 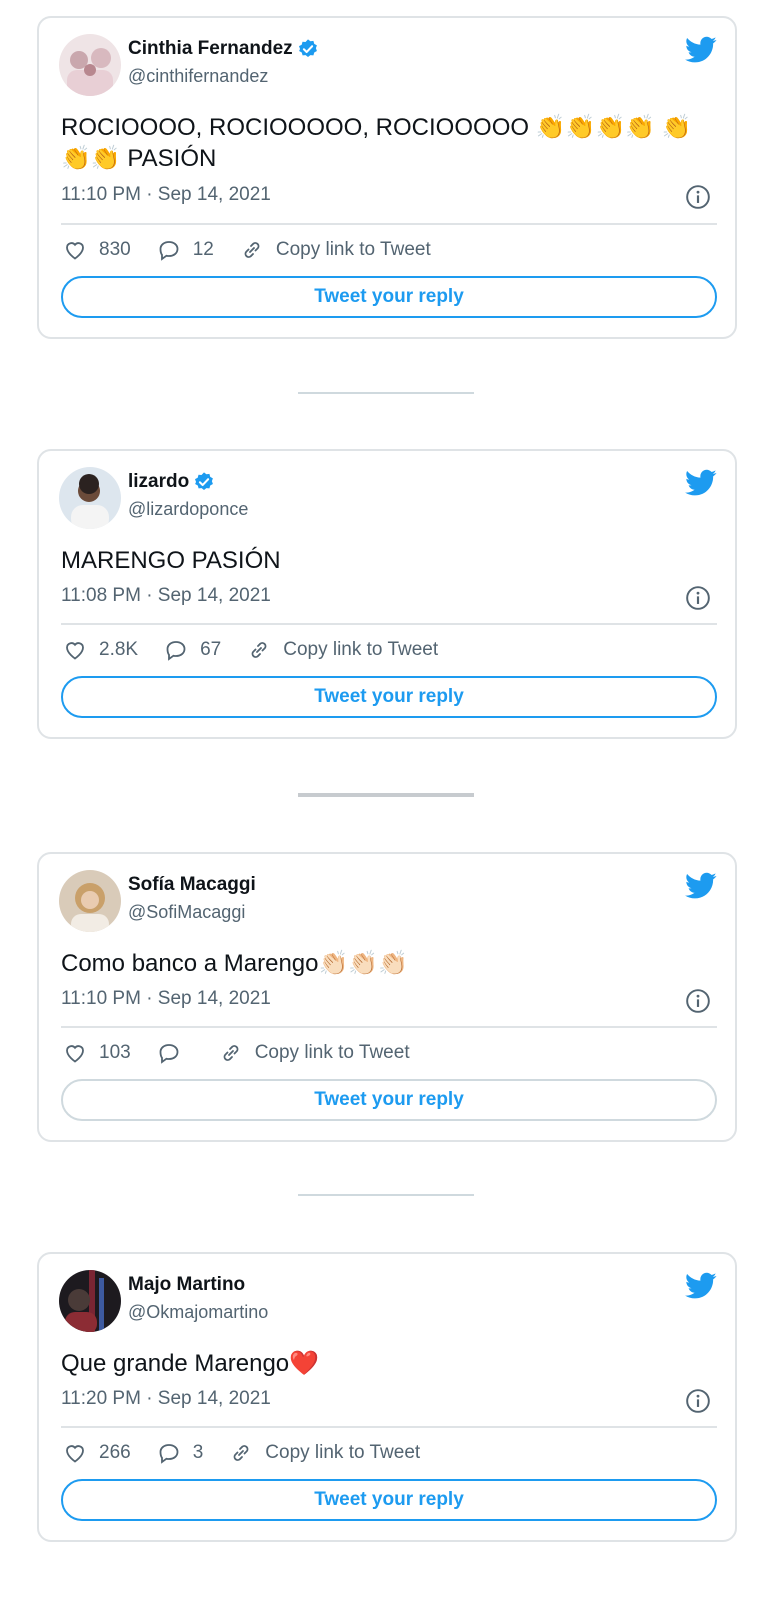 I want to click on like-count: 103, so click(x=115, y=1052).